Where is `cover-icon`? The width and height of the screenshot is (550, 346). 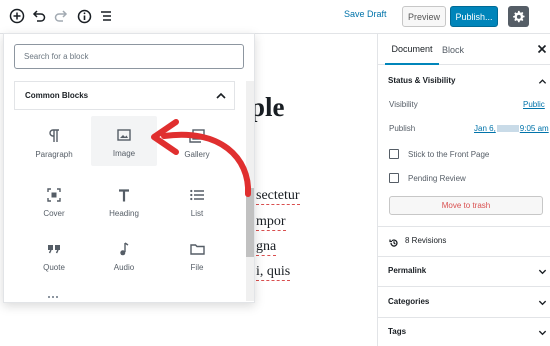 cover-icon is located at coordinates (54, 195).